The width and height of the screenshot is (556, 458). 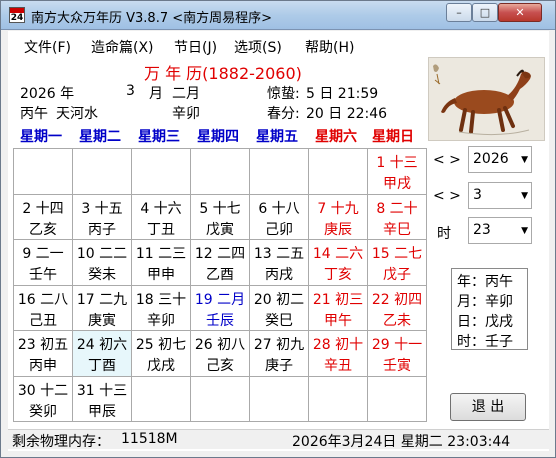 I want to click on weekday-mon: 星期一, so click(x=41, y=137).